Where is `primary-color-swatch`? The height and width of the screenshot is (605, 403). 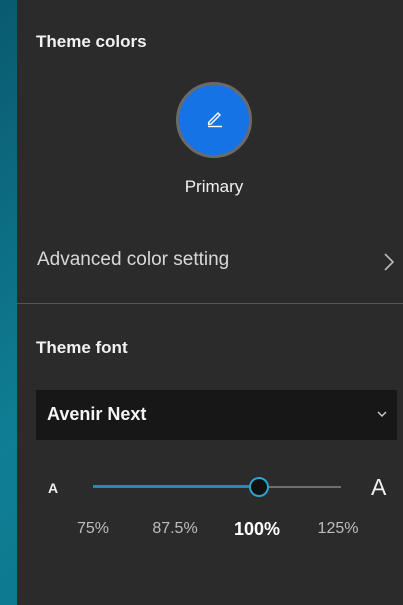 primary-color-swatch is located at coordinates (214, 120).